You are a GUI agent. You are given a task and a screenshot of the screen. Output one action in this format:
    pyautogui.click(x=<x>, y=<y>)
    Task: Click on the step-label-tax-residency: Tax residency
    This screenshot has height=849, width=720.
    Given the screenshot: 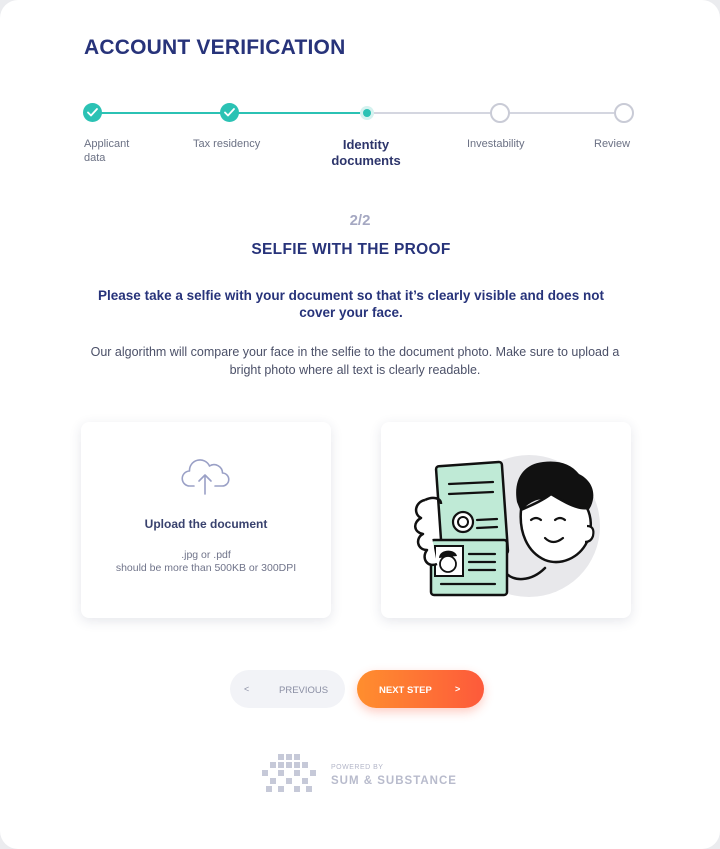 What is the action you would take?
    pyautogui.click(x=238, y=144)
    